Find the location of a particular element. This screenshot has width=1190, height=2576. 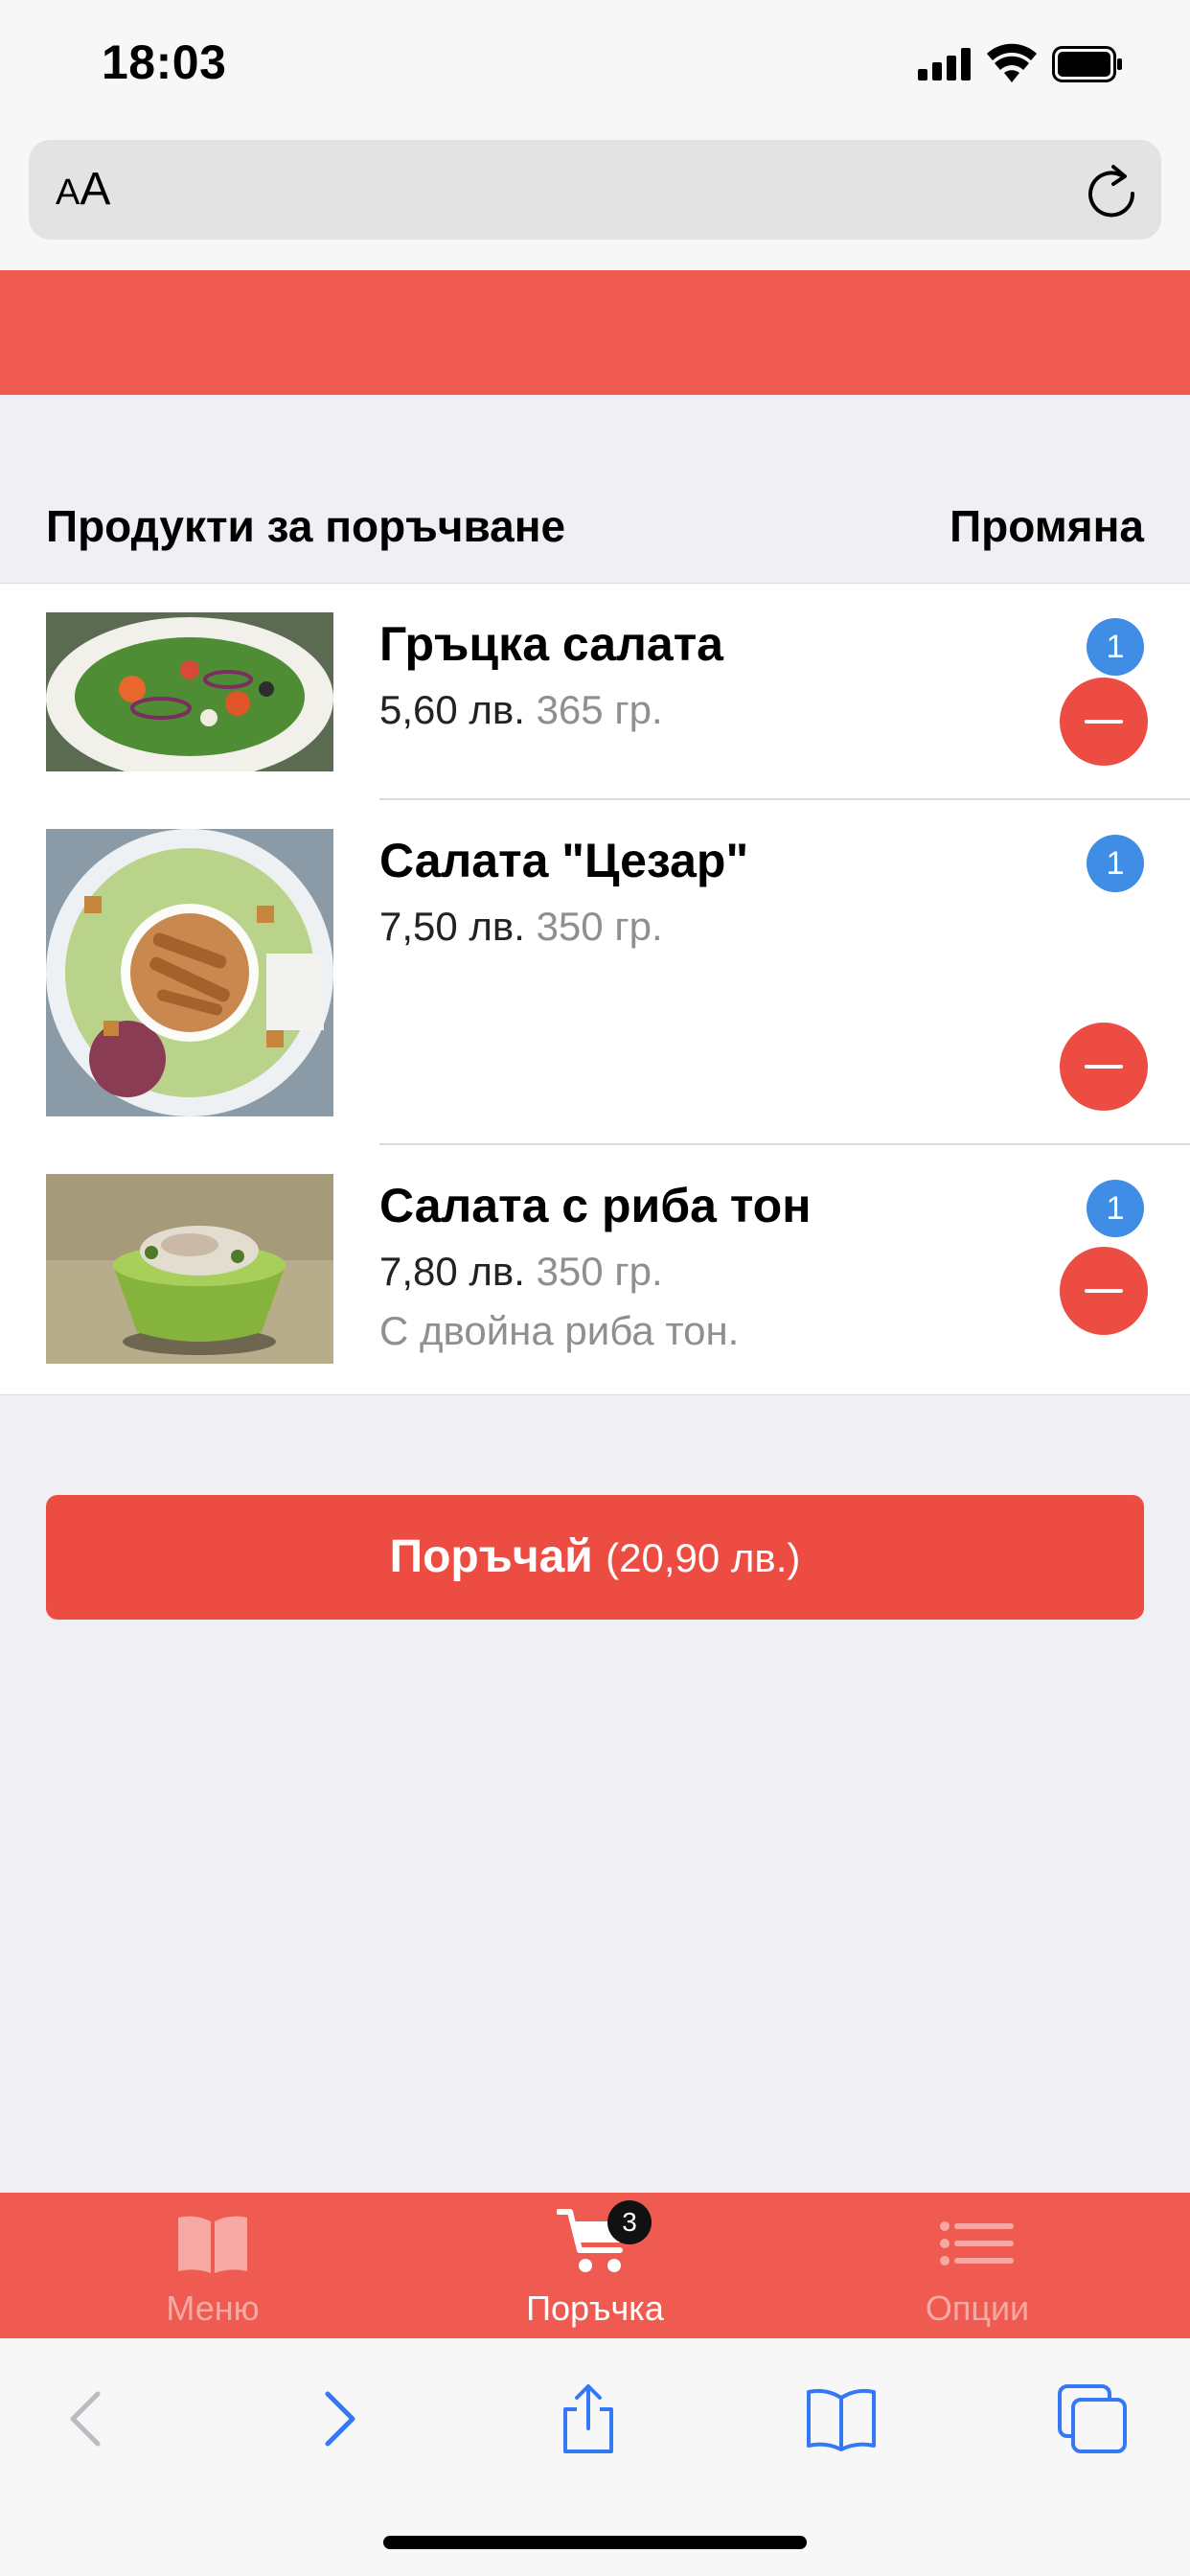

tabs-icon is located at coordinates (1093, 2418).